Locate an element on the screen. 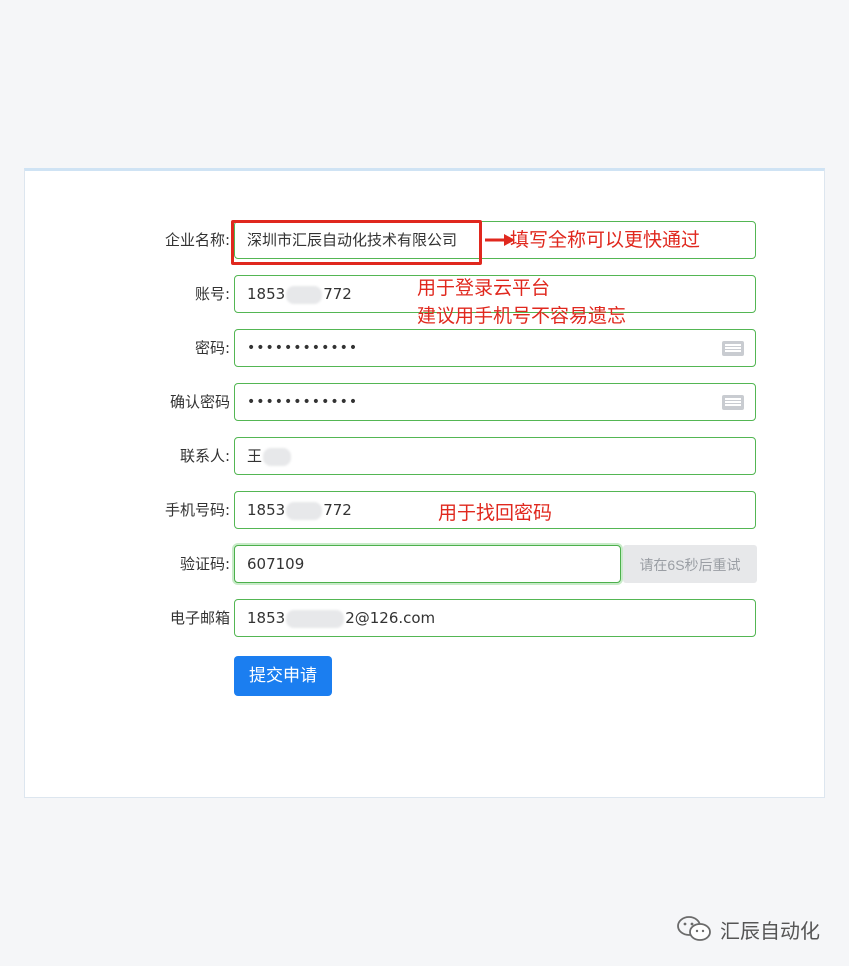 This screenshot has height=966, width=849. phone-value-prefix: 1853 is located at coordinates (266, 510).